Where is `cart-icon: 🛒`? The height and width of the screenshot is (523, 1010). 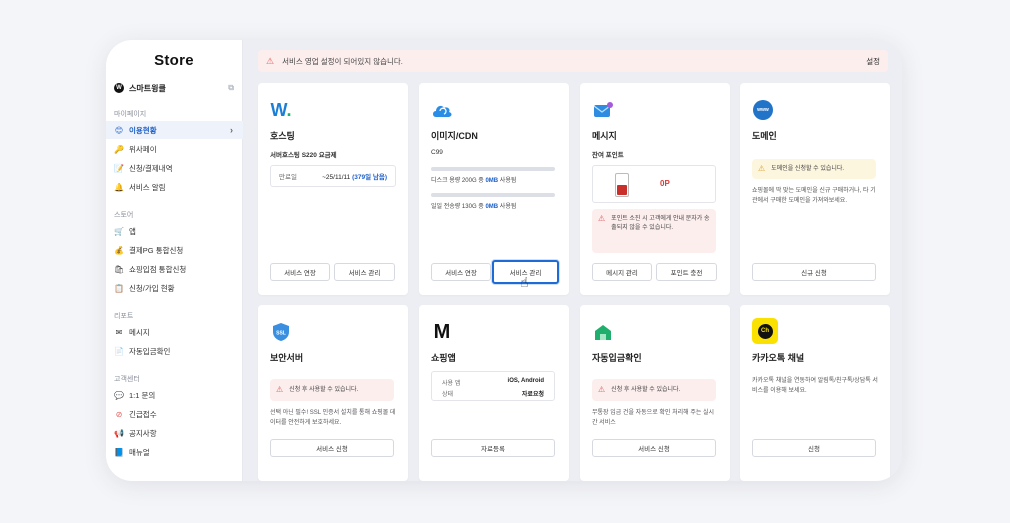
cart-icon: 🛒 is located at coordinates (119, 231).